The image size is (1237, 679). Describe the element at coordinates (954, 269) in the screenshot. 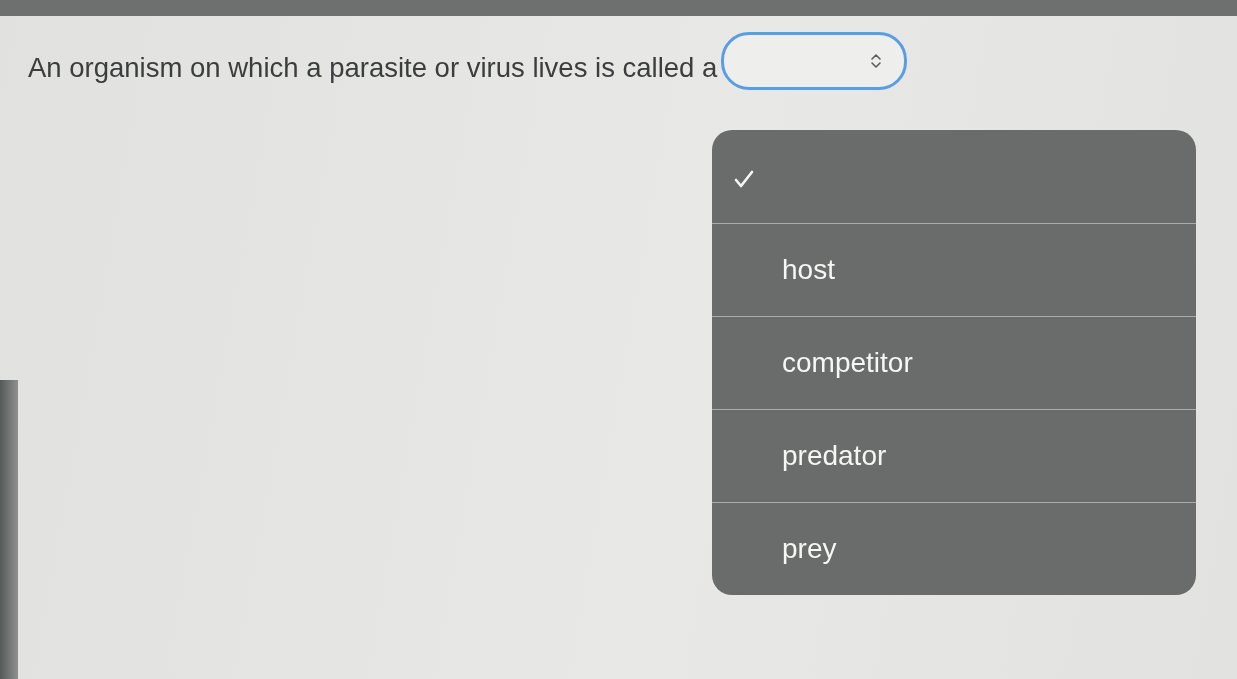

I see `dropdown-option: host` at that location.